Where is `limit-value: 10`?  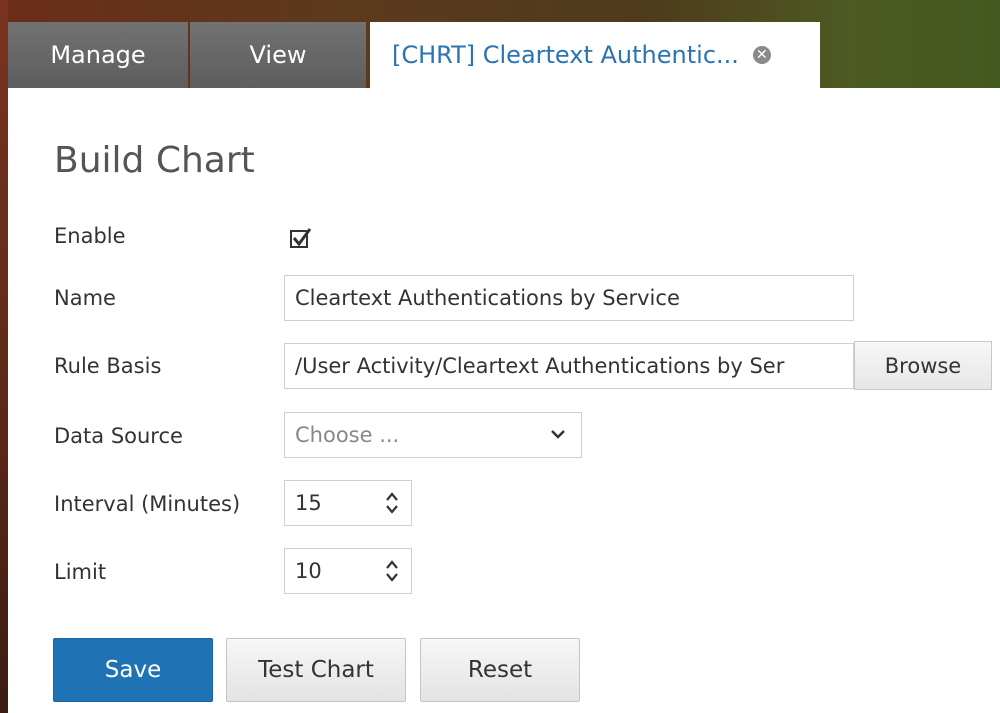 limit-value: 10 is located at coordinates (308, 571).